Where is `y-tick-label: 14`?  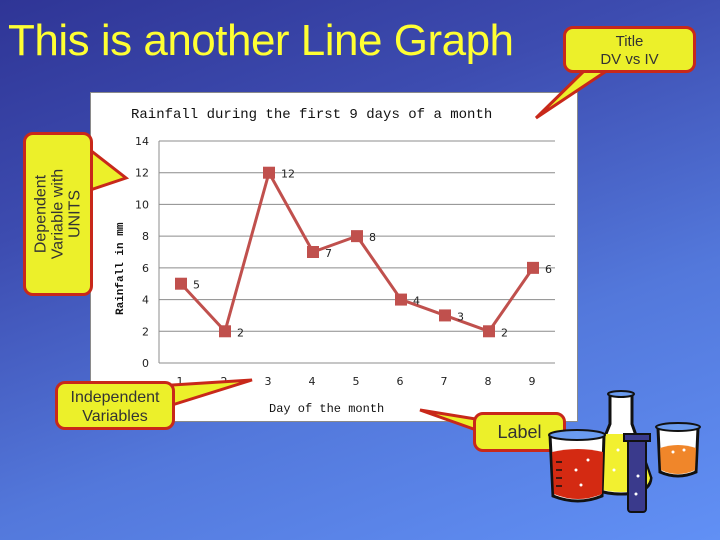
y-tick-label: 14 is located at coordinates (142, 141).